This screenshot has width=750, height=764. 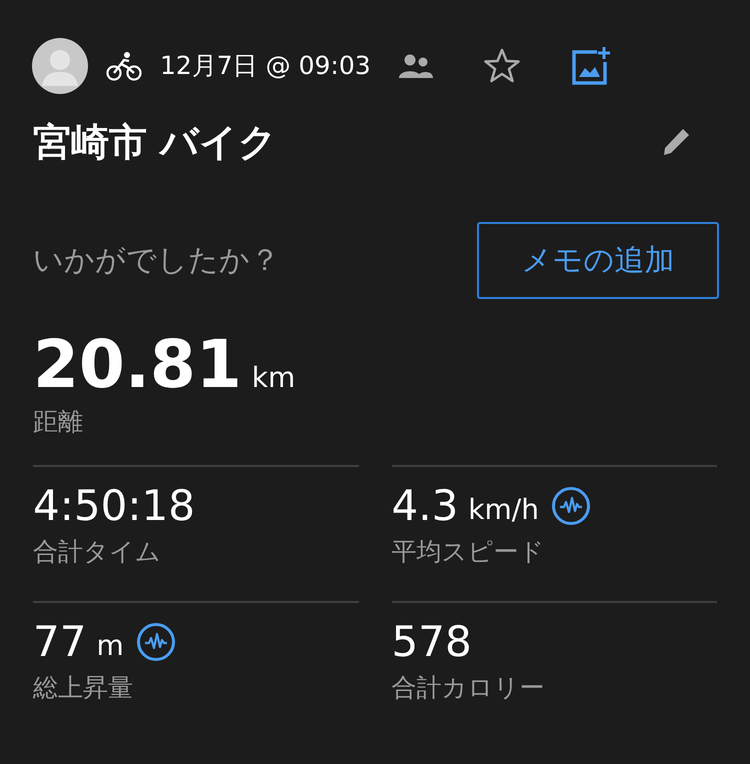 I want to click on stat-label: 総上昇量, so click(x=83, y=688).